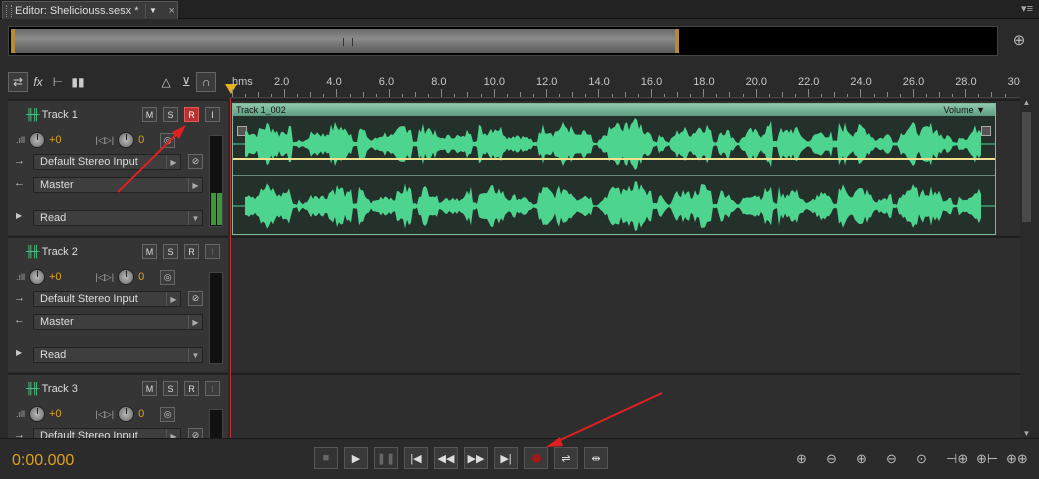 The width and height of the screenshot is (1039, 479). I want to click on inputs-outputs-icon: ⇄, so click(18, 82).